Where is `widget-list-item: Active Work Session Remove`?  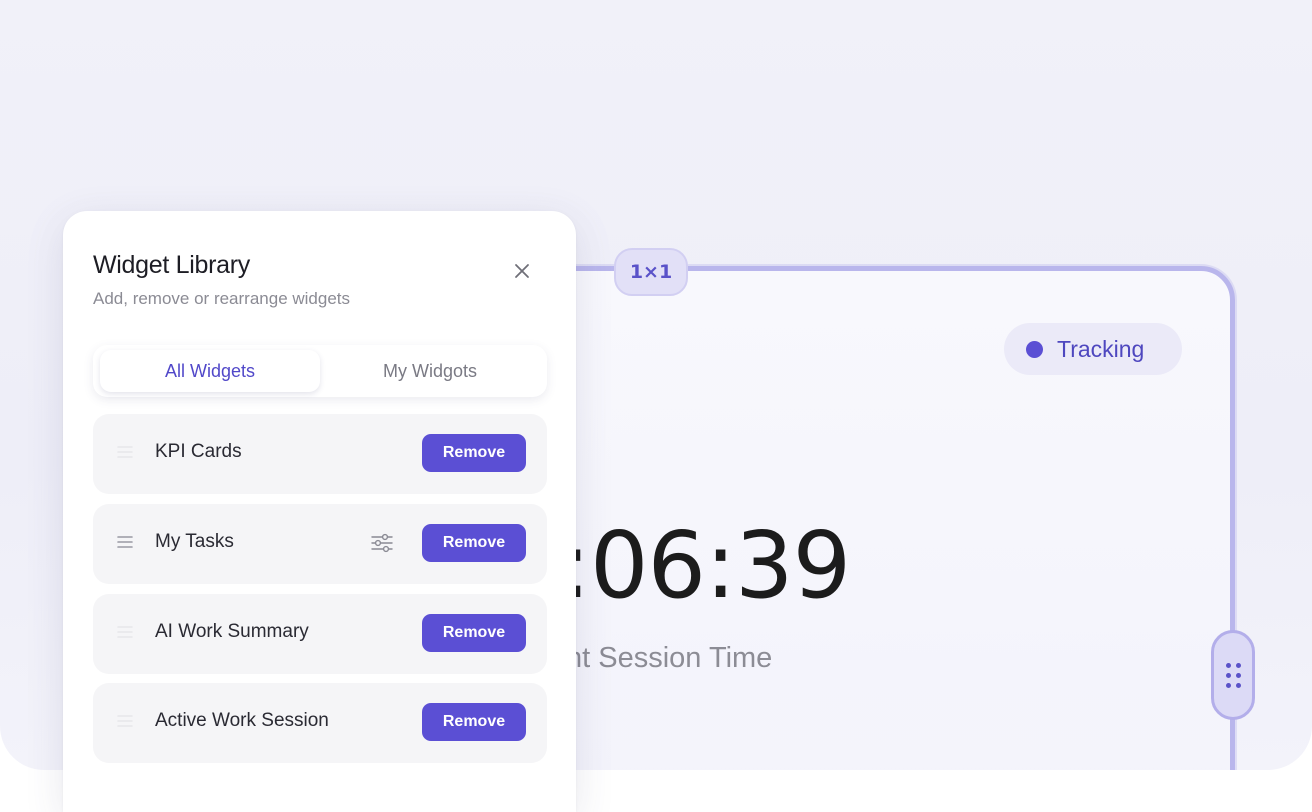
widget-list-item: Active Work Session Remove is located at coordinates (320, 723).